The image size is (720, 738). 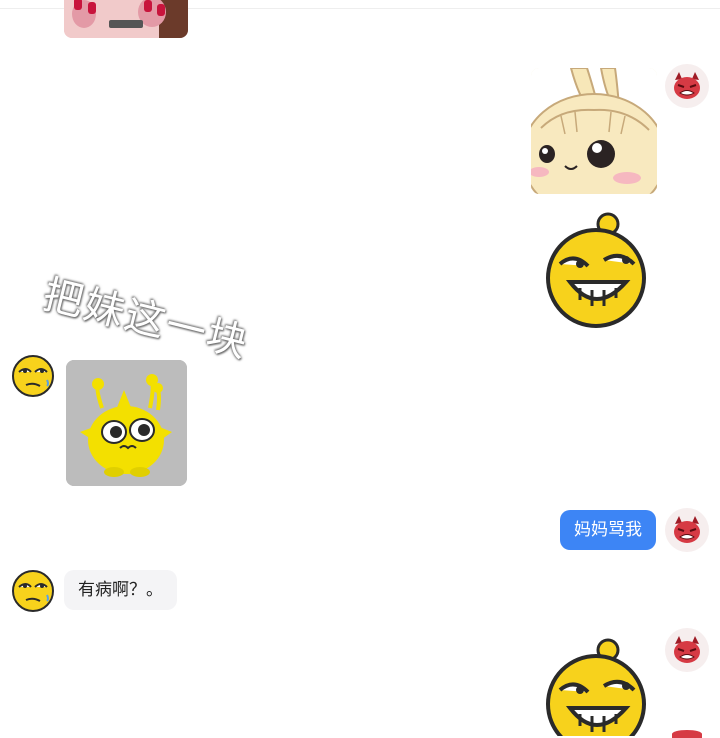 What do you see at coordinates (146, 319) in the screenshot?
I see `watermark-text: 把妹这一块` at bounding box center [146, 319].